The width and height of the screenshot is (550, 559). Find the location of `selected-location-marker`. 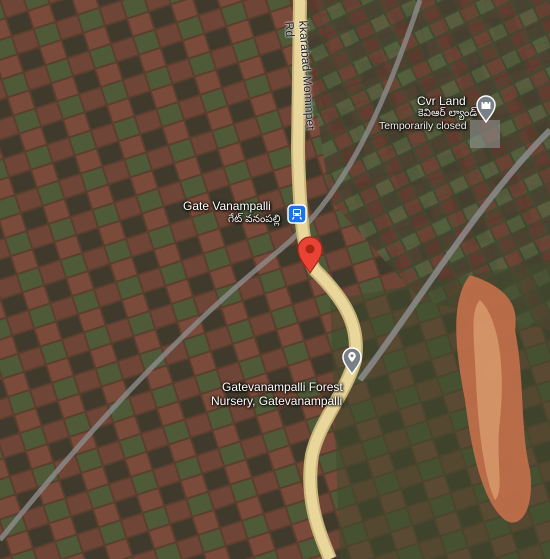

selected-location-marker is located at coordinates (310, 255).